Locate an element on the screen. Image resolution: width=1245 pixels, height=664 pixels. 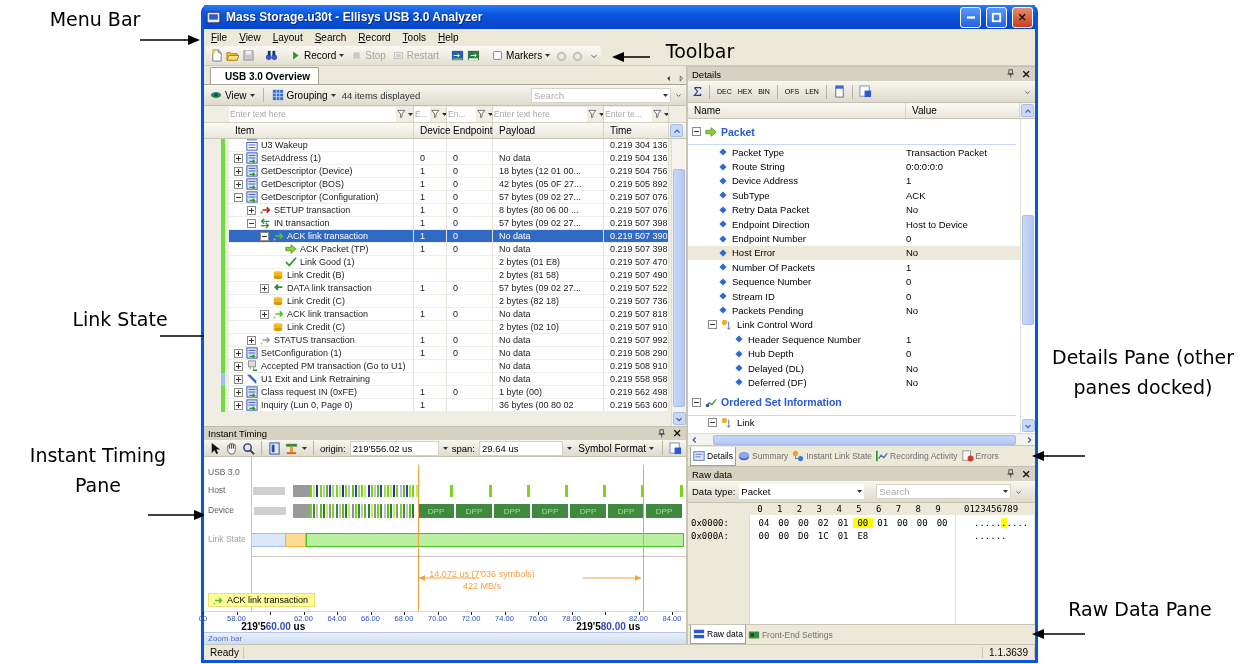
detail-row: Packets Pending No is located at coordinates (854, 310).